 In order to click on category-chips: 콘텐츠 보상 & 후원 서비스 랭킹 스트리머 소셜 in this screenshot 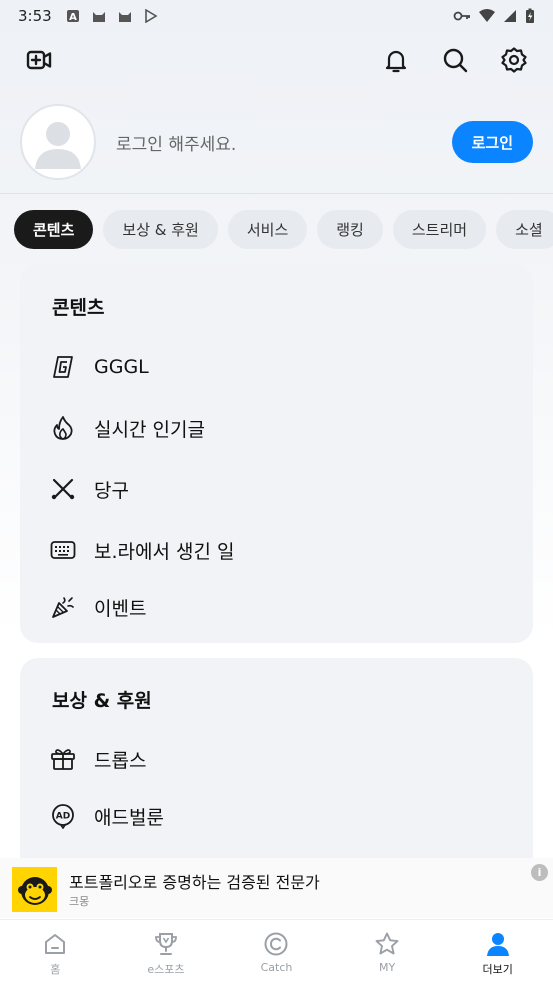, I will do `click(283, 229)`.